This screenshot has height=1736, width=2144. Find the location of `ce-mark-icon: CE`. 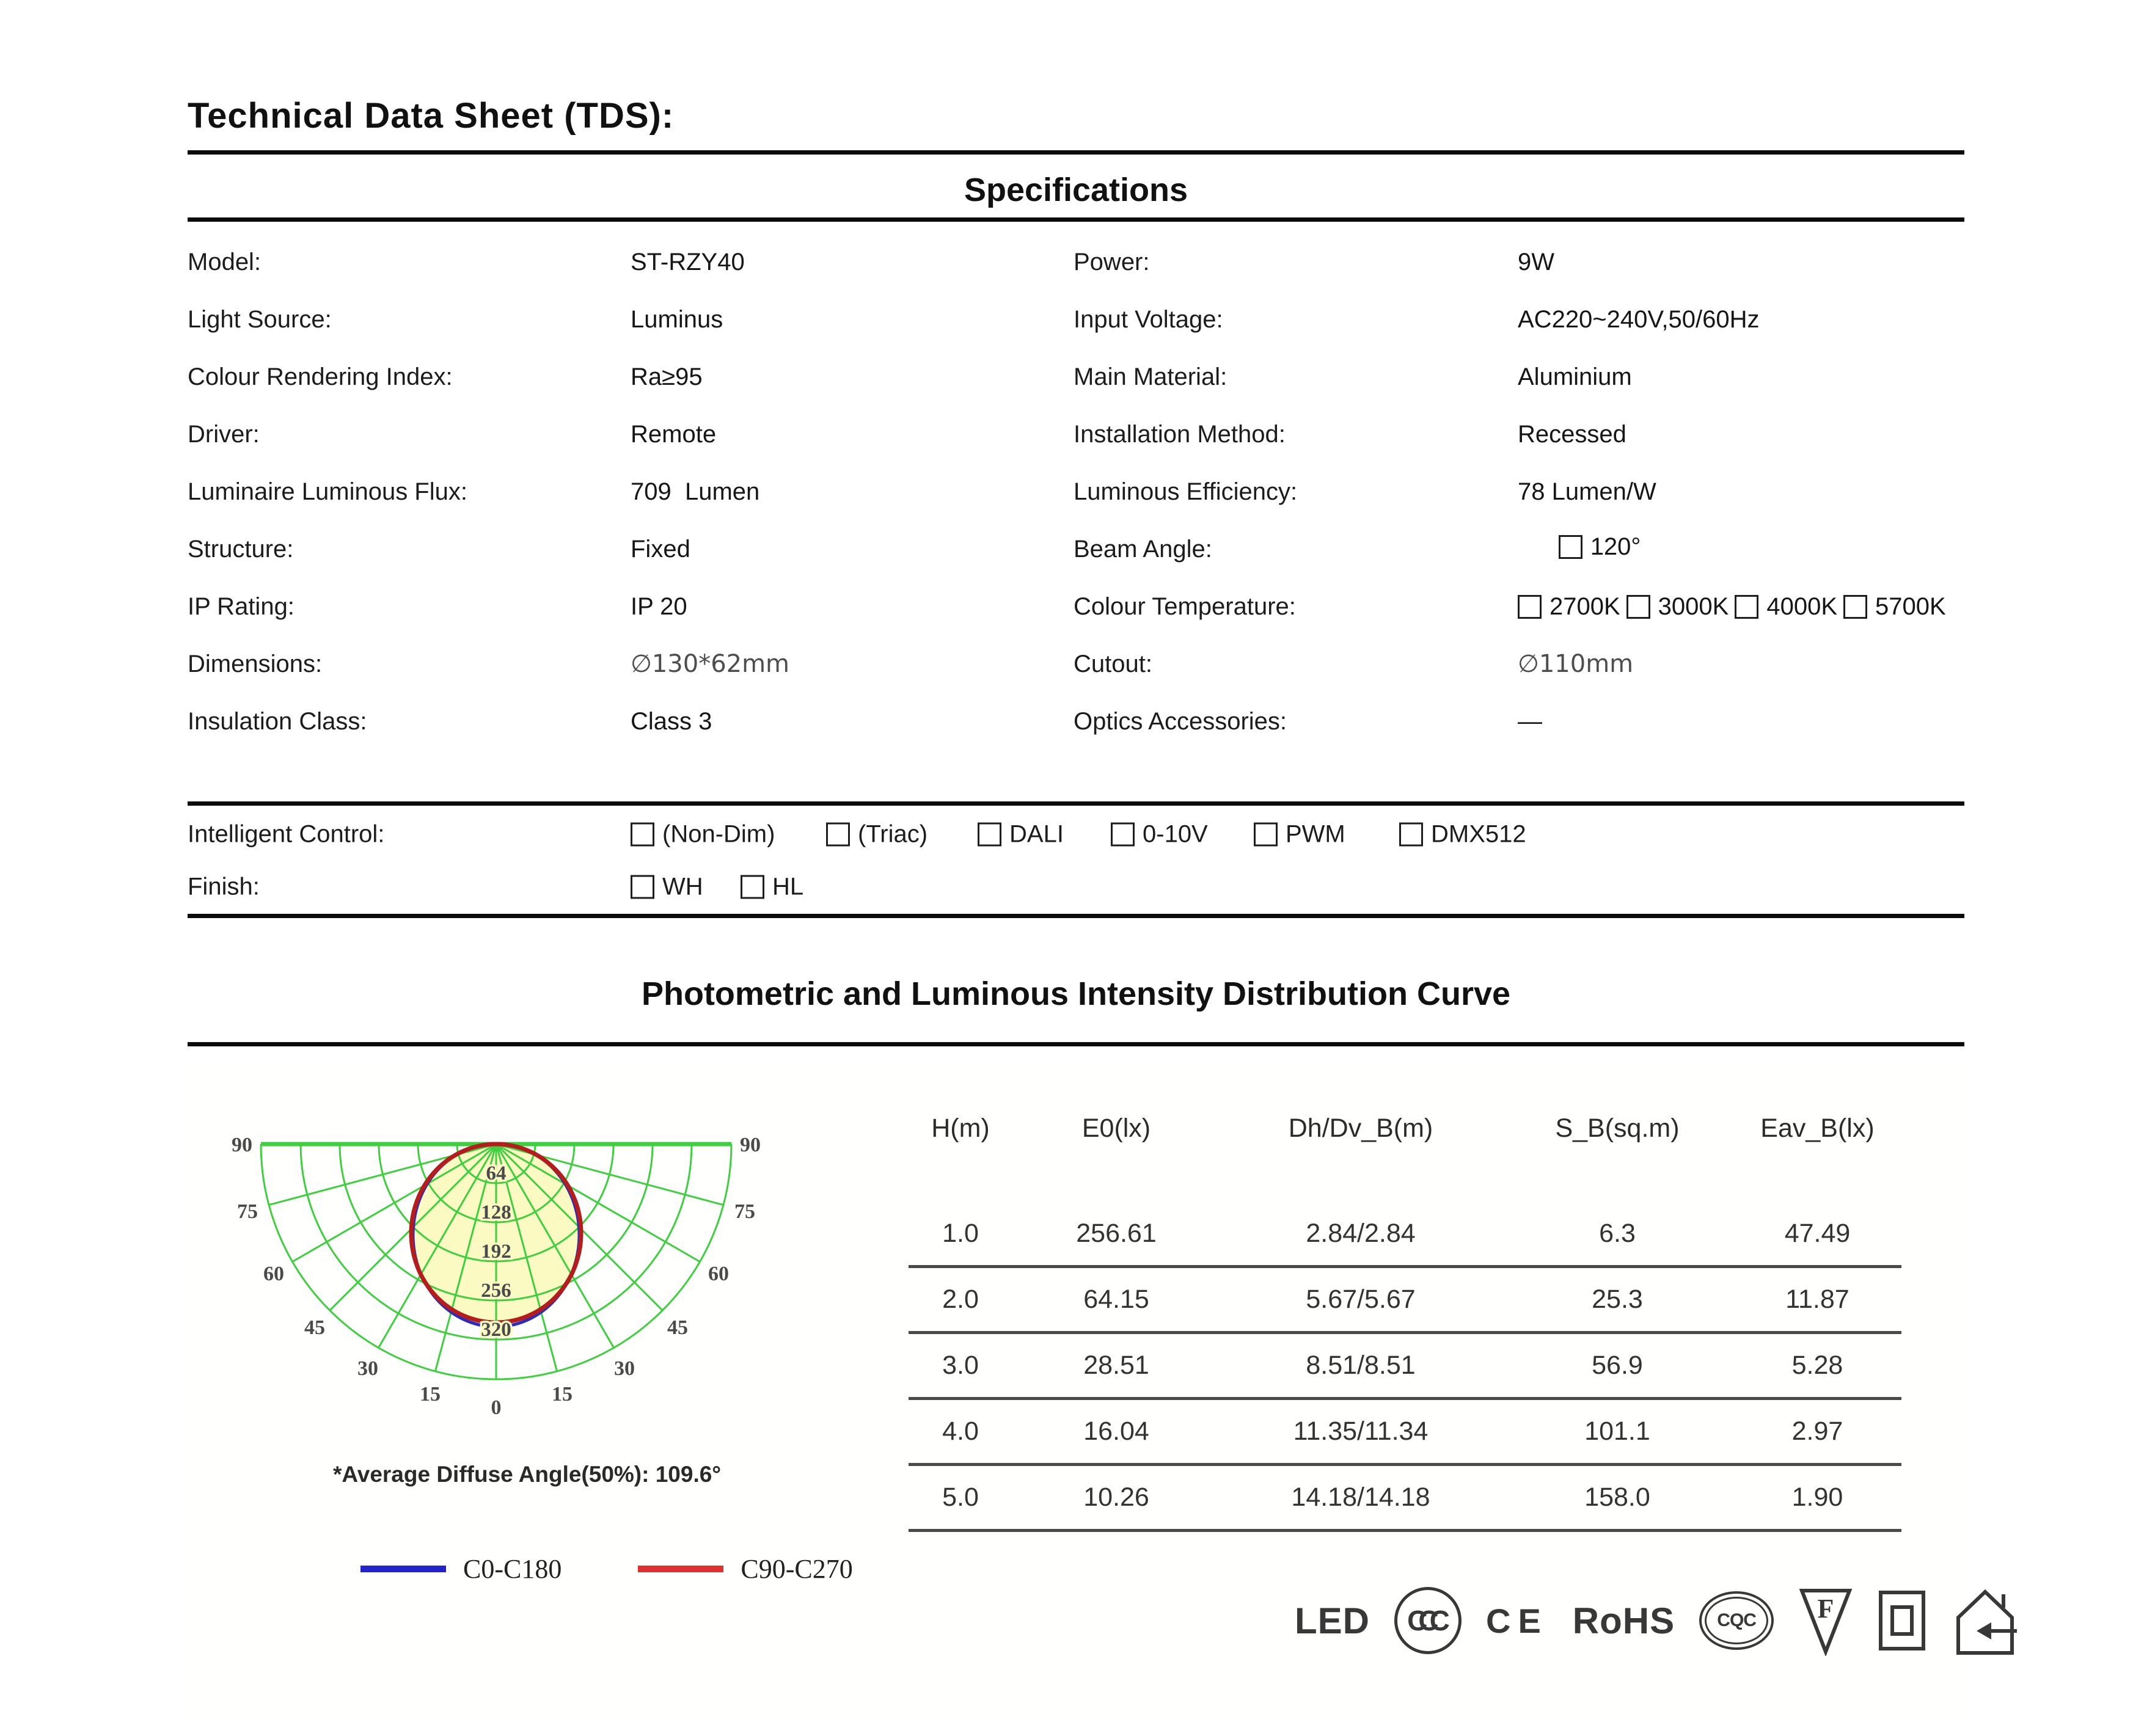

ce-mark-icon: CE is located at coordinates (1517, 1621).